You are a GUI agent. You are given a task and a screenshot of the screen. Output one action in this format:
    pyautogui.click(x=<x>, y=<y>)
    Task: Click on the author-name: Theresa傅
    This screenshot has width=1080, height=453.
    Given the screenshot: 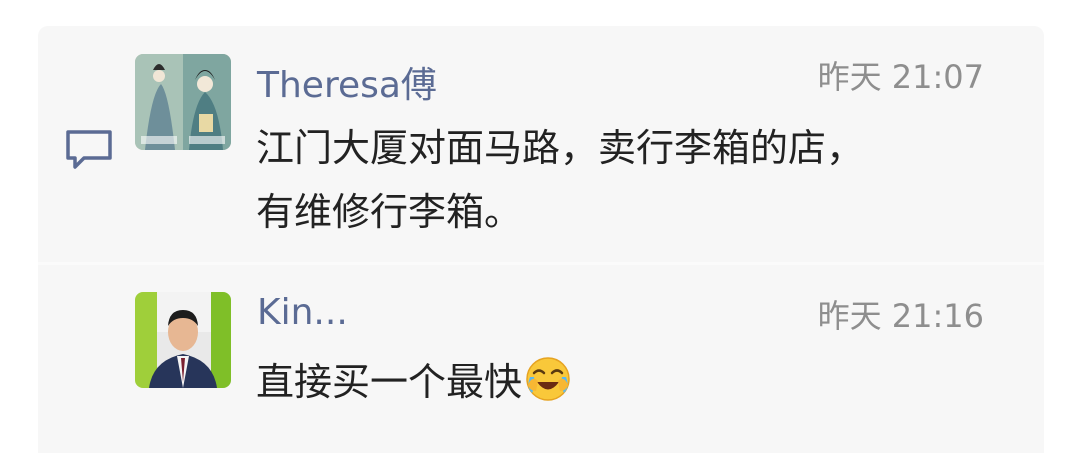 What is the action you would take?
    pyautogui.click(x=347, y=82)
    